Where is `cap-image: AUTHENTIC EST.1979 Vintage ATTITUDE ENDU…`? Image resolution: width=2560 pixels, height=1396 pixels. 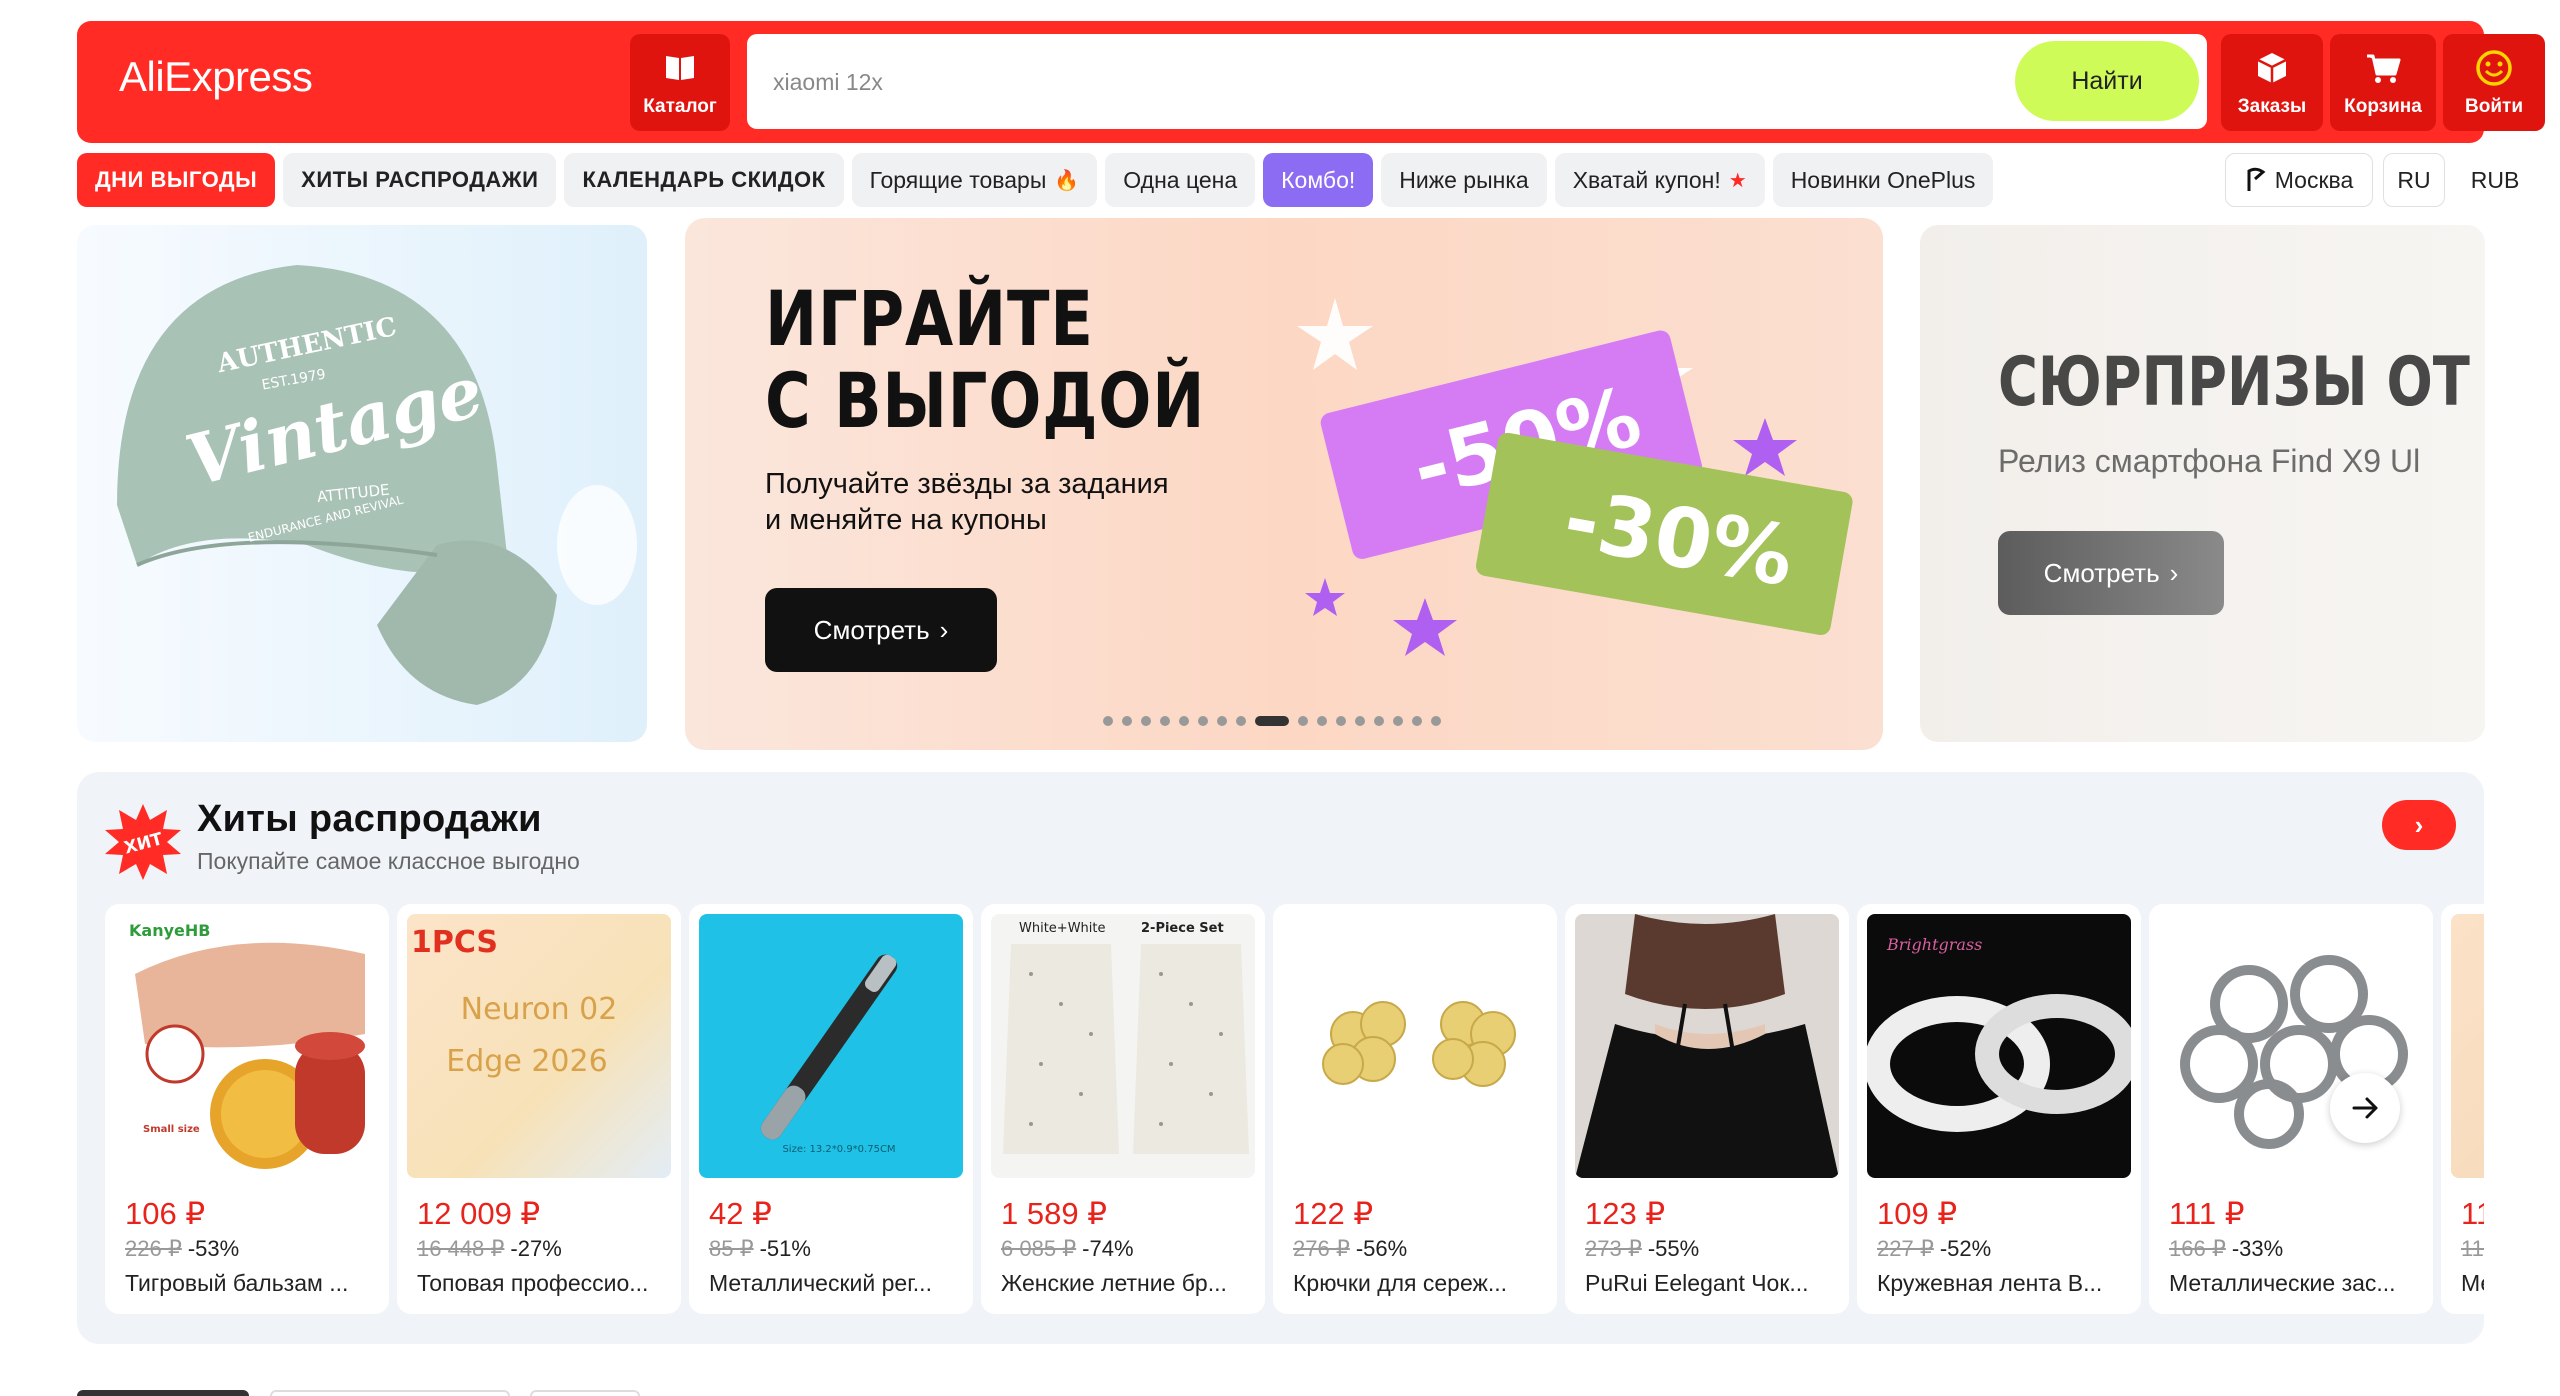
cap-image: AUTHENTIC EST.1979 Vintage ATTITUDE ENDU… is located at coordinates (377, 485).